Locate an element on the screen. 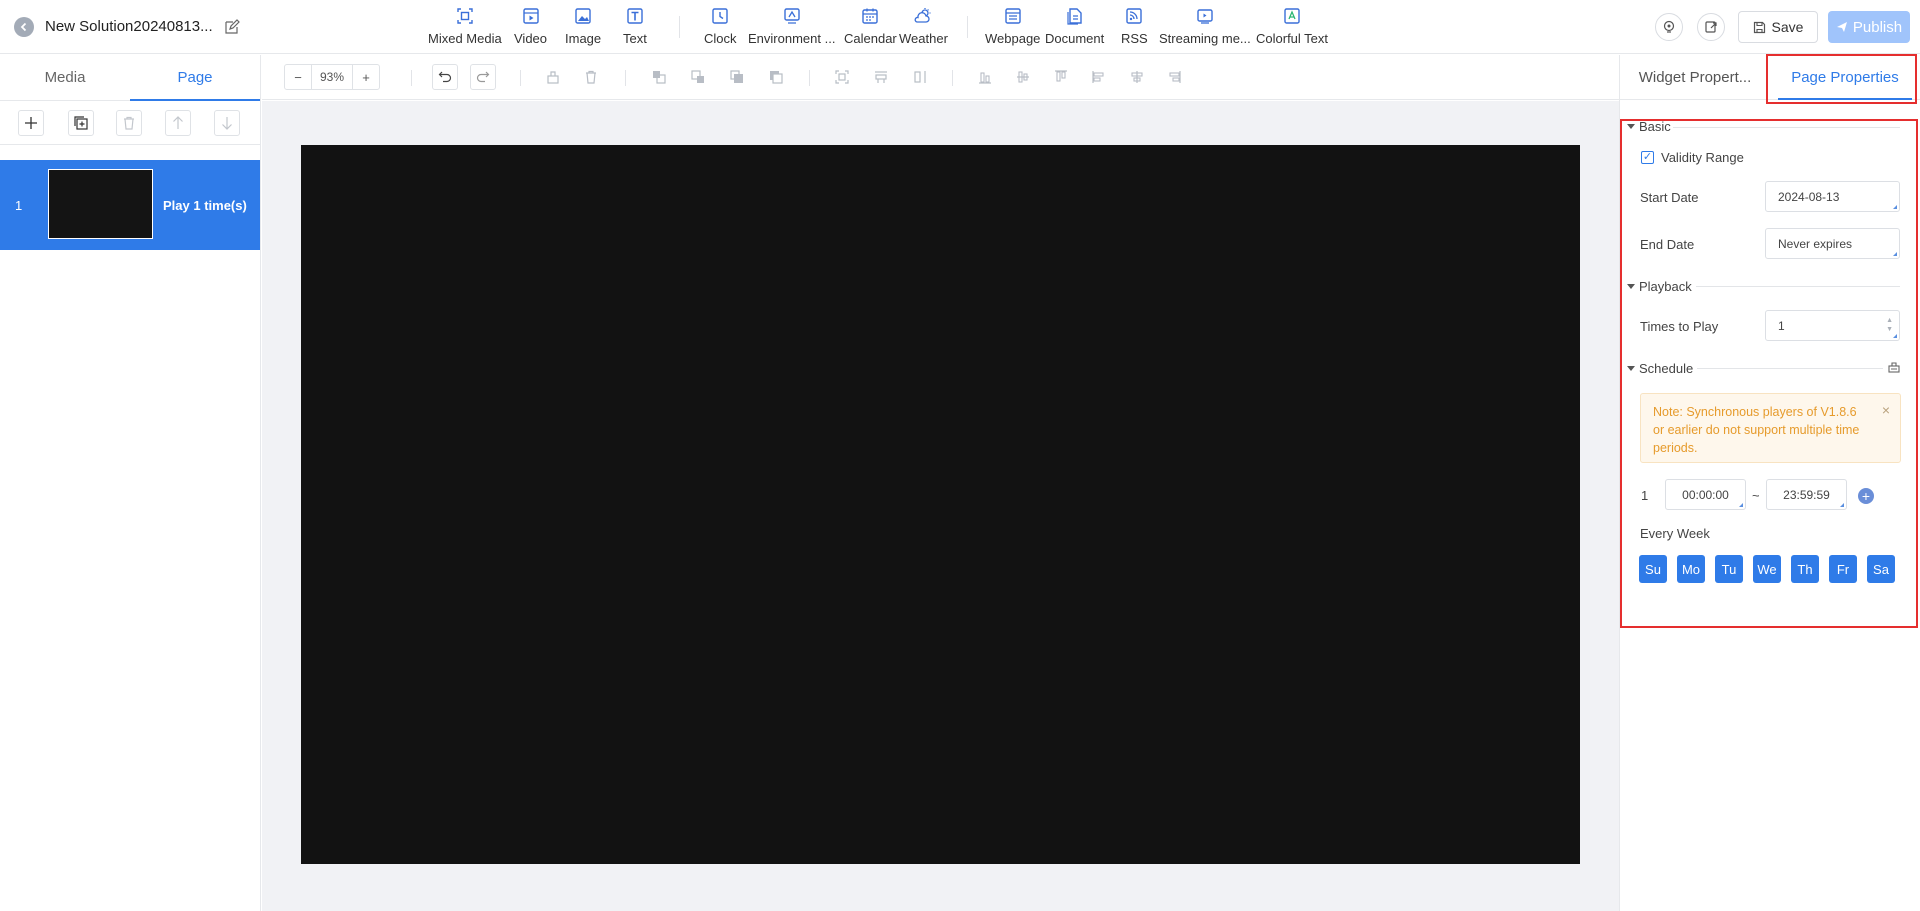 Image resolution: width=1920 pixels, height=911 pixels. text-icon is located at coordinates (635, 16).